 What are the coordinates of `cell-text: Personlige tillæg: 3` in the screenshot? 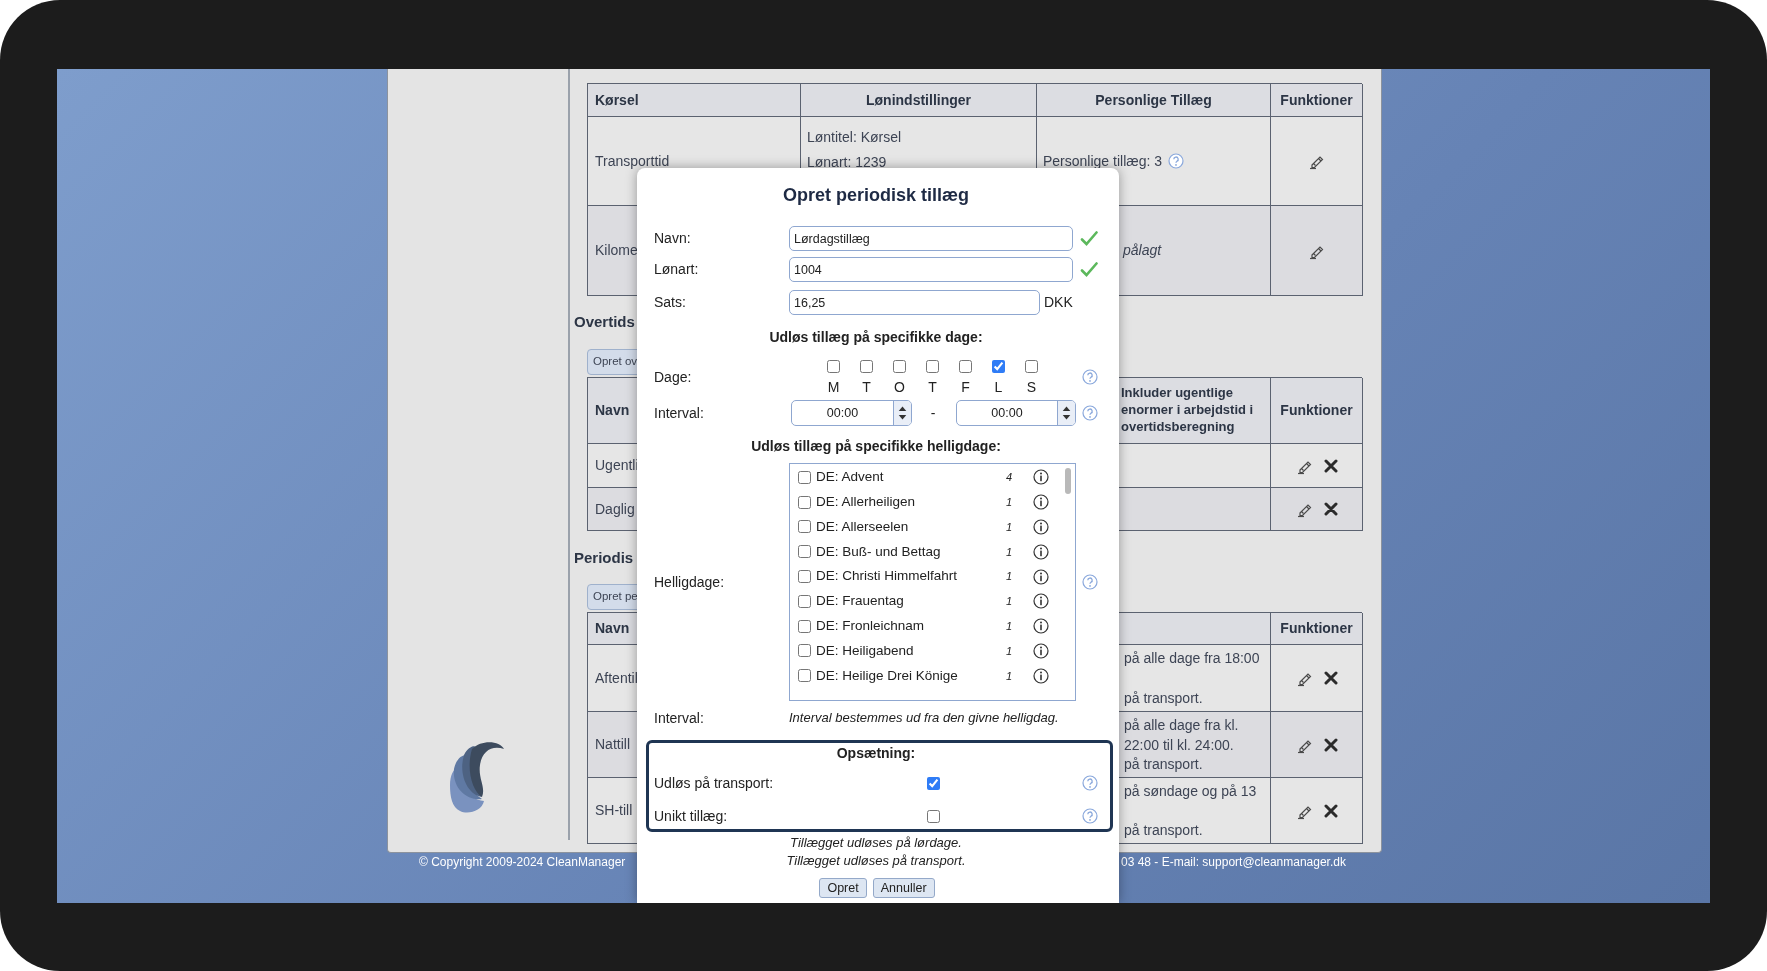 It's located at (1103, 161).